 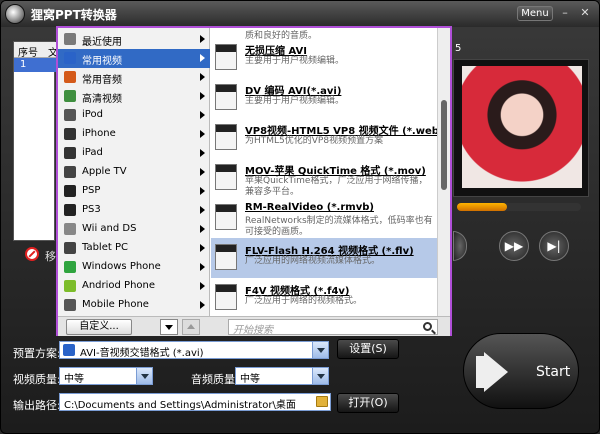 What do you see at coordinates (134, 248) in the screenshot?
I see `category-item: Tablet PC` at bounding box center [134, 248].